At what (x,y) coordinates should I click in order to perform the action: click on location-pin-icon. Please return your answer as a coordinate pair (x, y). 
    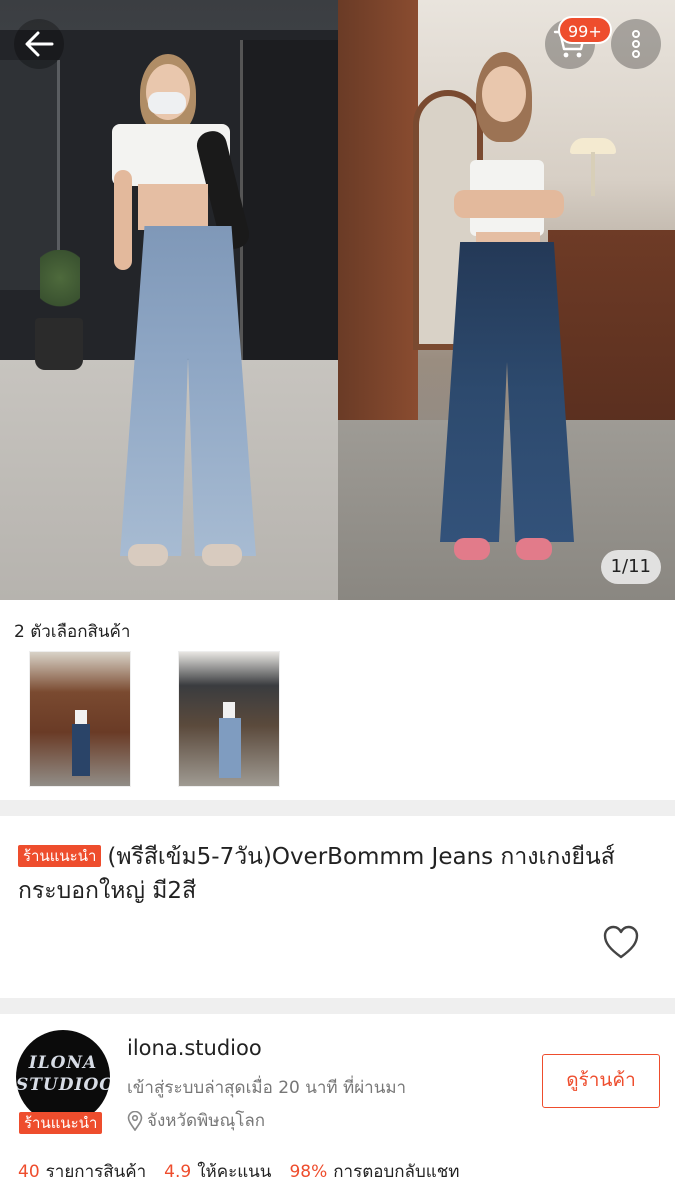
    Looking at the image, I should click on (135, 1120).